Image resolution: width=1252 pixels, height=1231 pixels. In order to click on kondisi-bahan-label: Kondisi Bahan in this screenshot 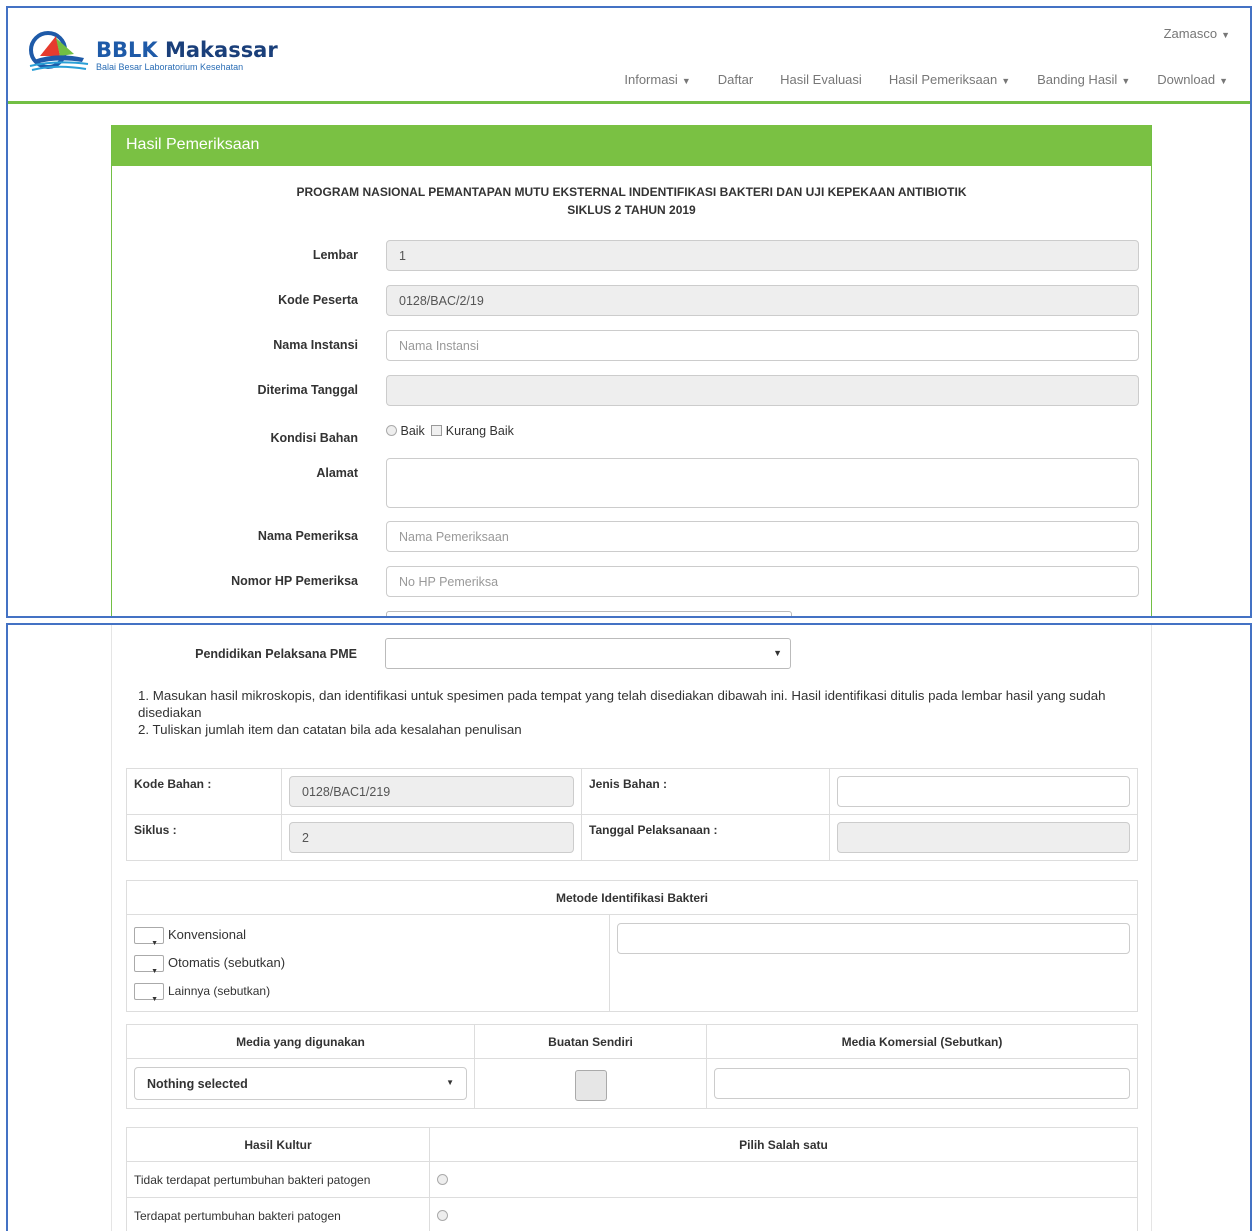, I will do `click(314, 438)`.